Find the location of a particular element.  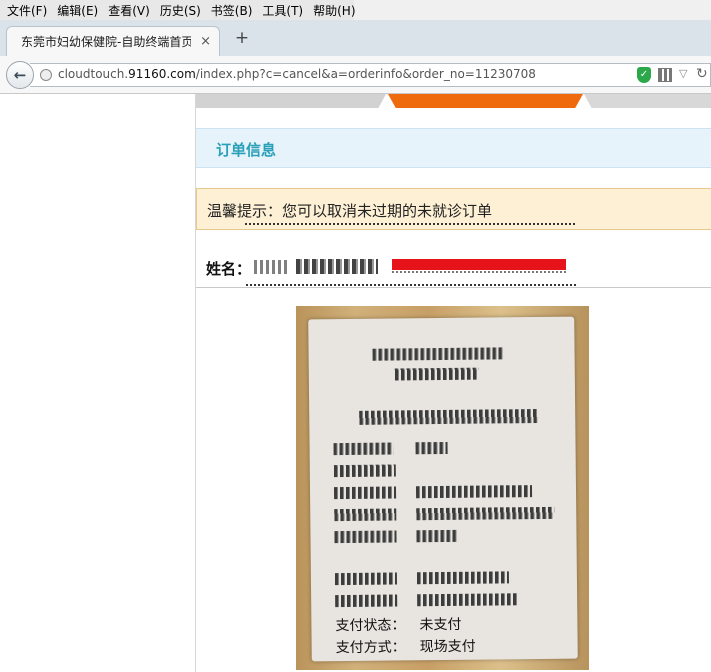

redaction-dotted-line is located at coordinates (479, 272).